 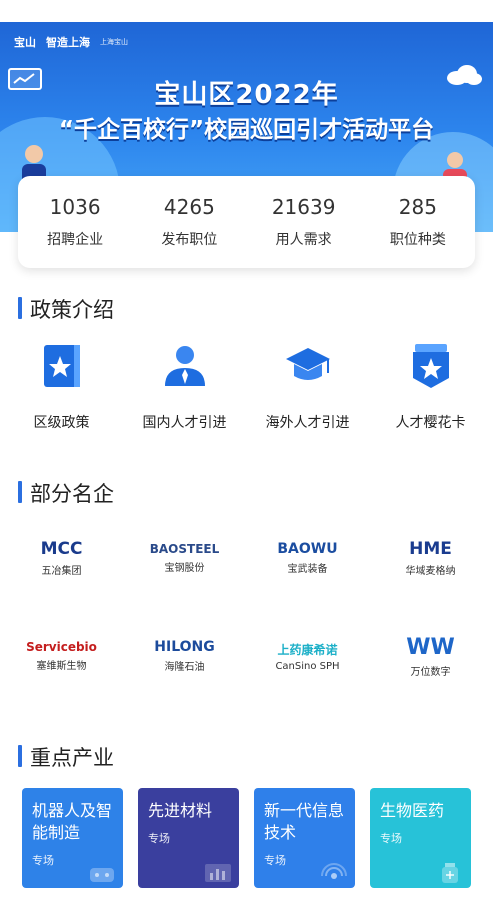 I want to click on industry-card-it: 新一代信息技术 专场, so click(x=304, y=838).